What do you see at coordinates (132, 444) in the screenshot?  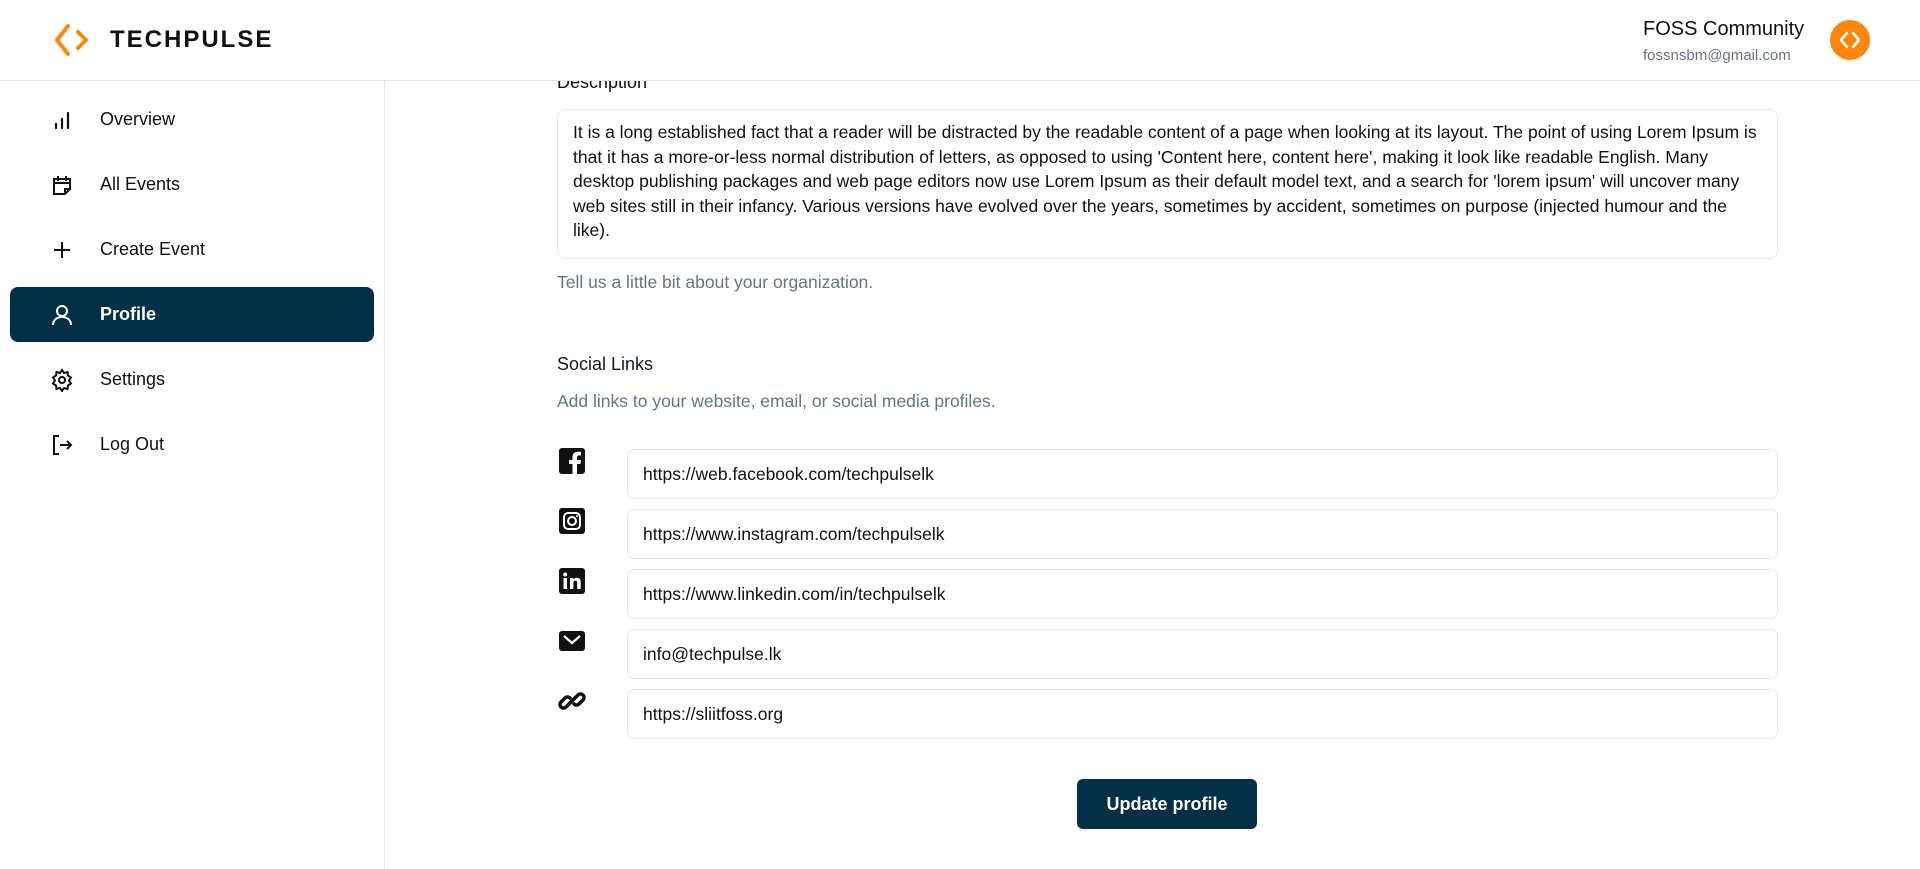 I see `sidebar-item-label: Log Out` at bounding box center [132, 444].